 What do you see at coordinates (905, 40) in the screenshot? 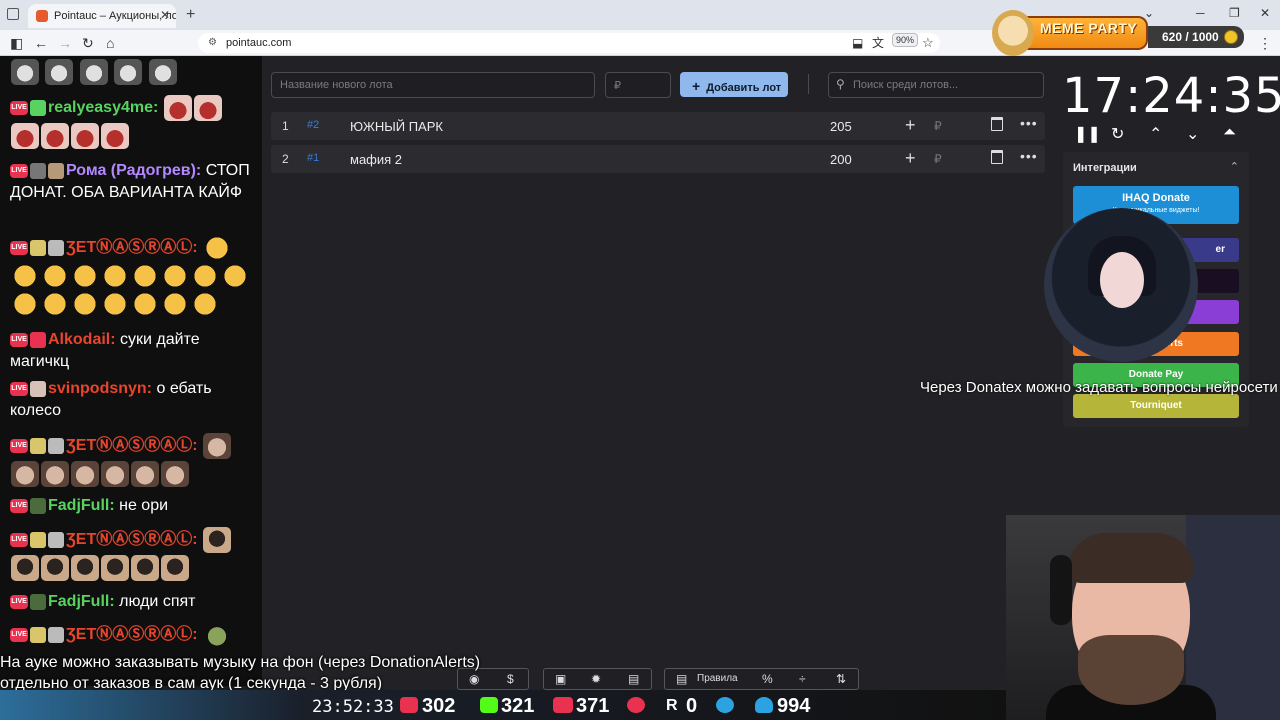
I see `zoom-level: 90%` at bounding box center [905, 40].